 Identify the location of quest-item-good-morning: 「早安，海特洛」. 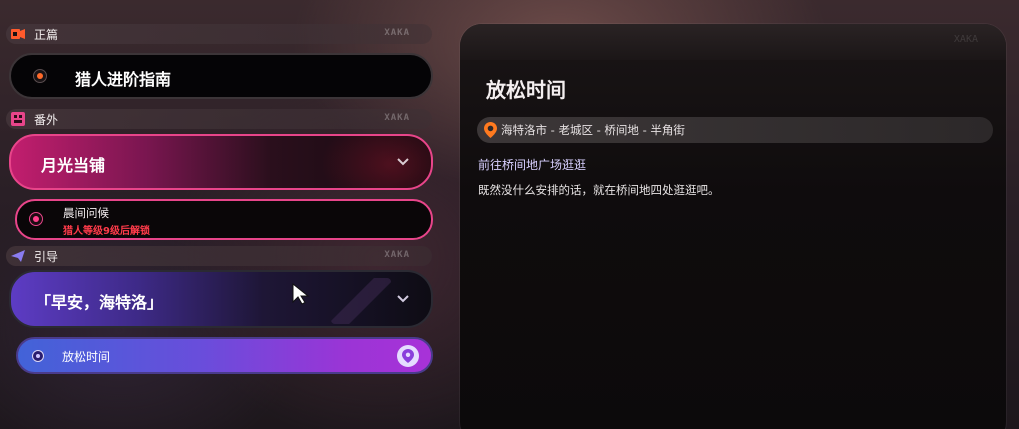
(221, 299).